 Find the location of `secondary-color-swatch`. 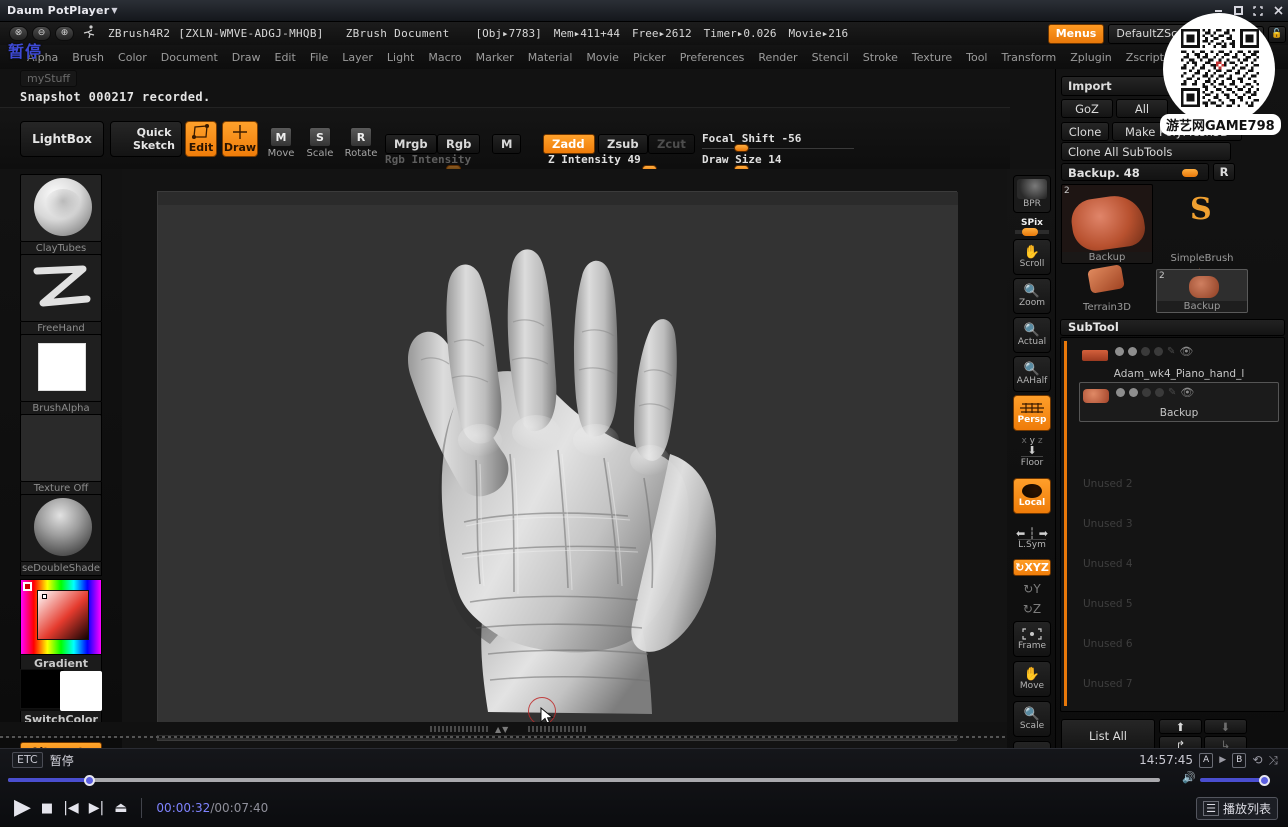

secondary-color-swatch is located at coordinates (81, 691).